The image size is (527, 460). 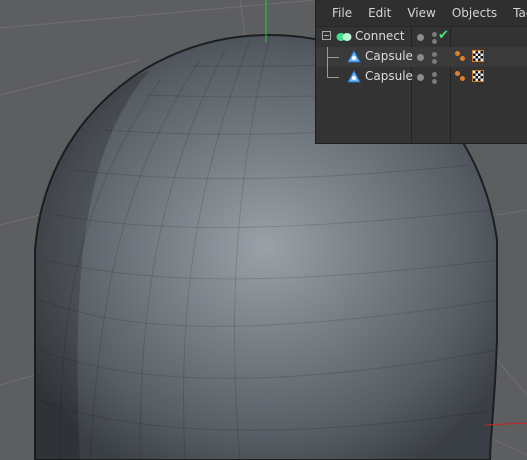 What do you see at coordinates (342, 13) in the screenshot?
I see `menu-file: File` at bounding box center [342, 13].